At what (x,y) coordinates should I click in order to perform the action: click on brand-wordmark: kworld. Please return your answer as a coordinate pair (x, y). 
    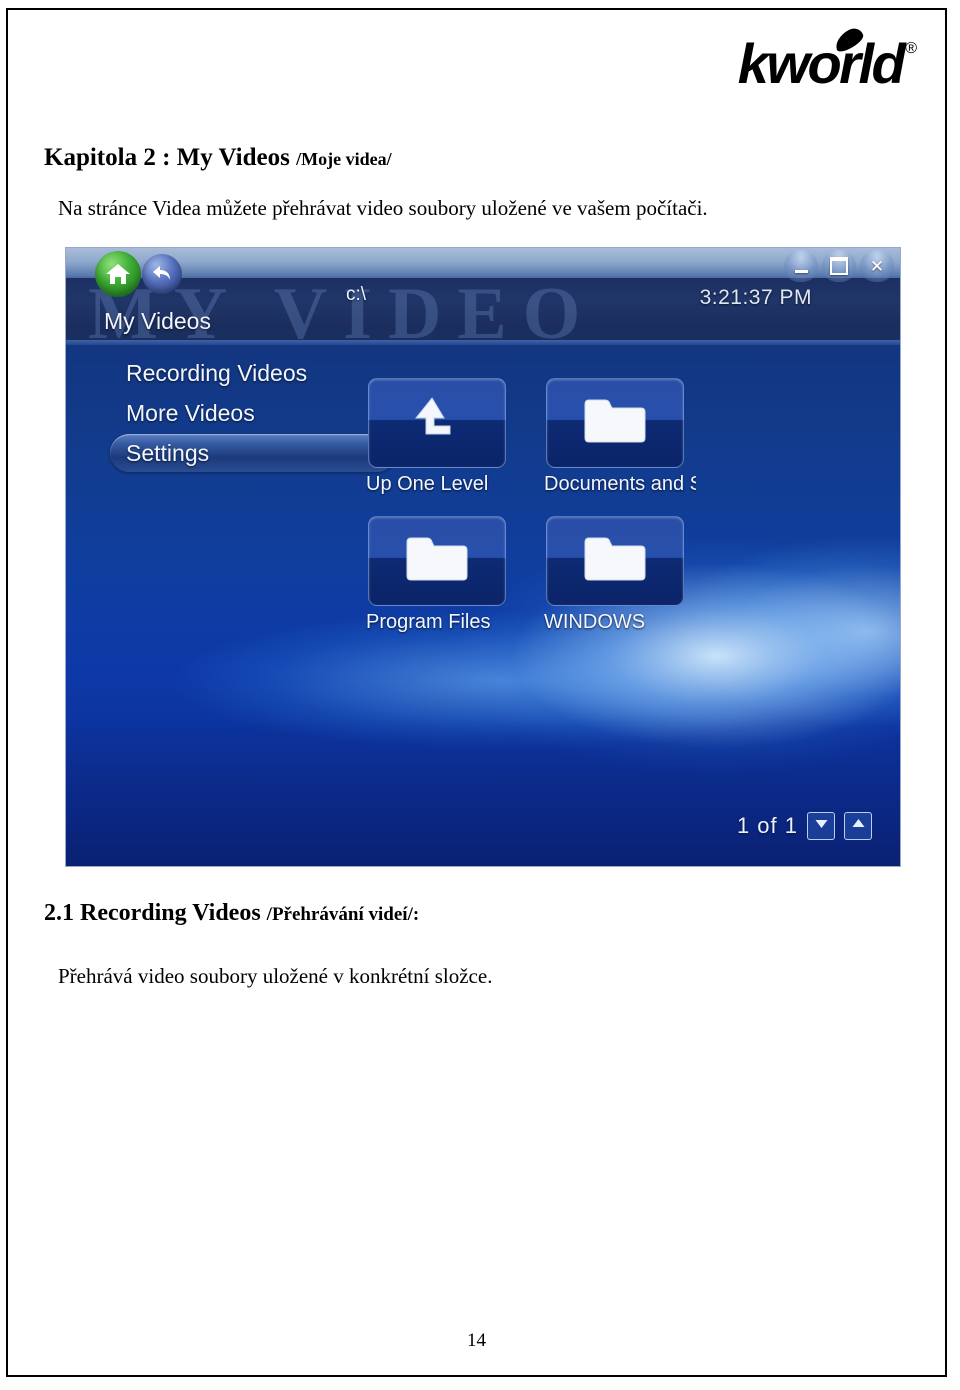
    Looking at the image, I should click on (822, 58).